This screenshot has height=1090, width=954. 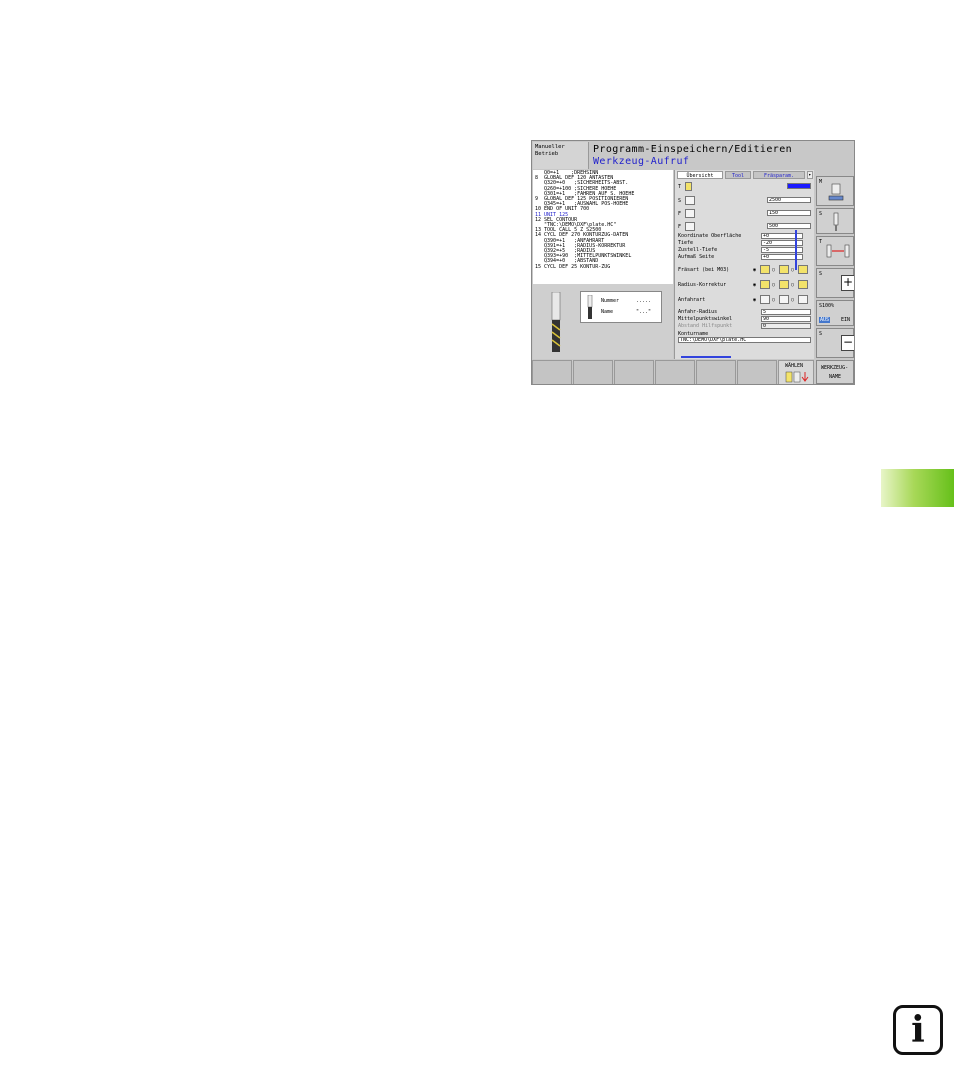 I want to click on spindle-plus-softkey: S +, so click(x=835, y=283).